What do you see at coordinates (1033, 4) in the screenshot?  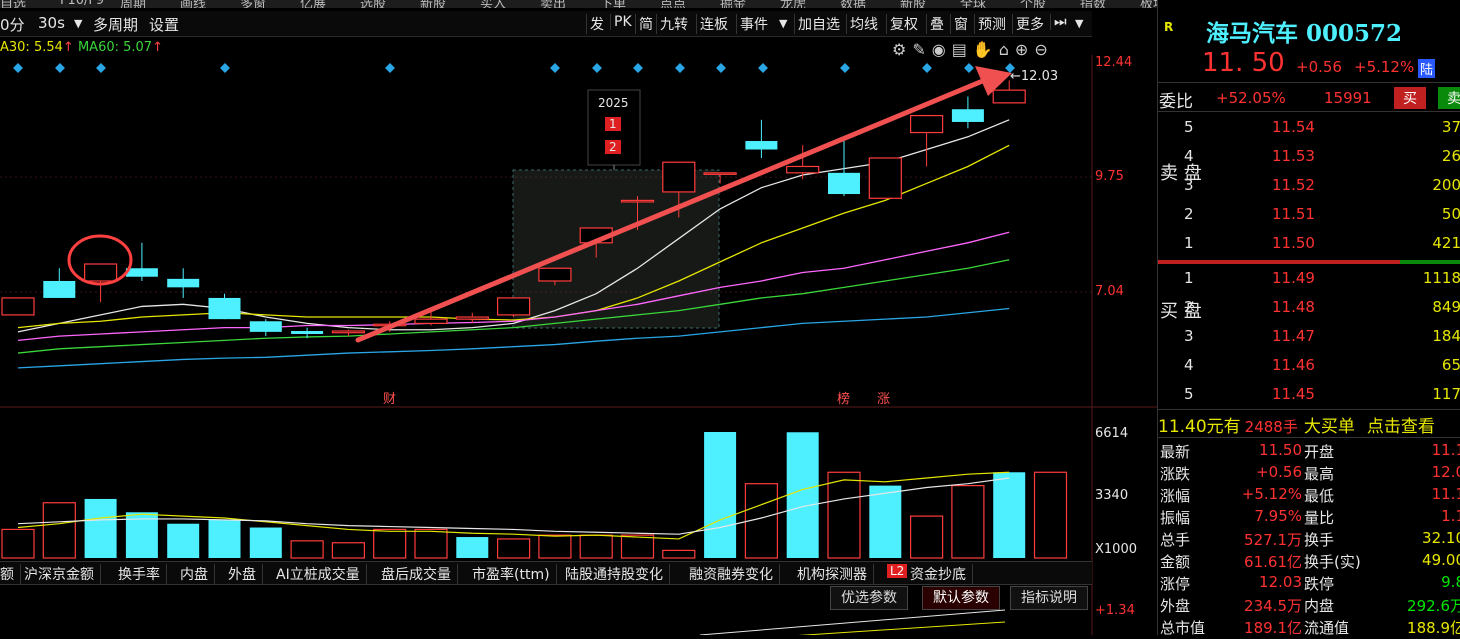 I see `top-menu-item: 个股` at bounding box center [1033, 4].